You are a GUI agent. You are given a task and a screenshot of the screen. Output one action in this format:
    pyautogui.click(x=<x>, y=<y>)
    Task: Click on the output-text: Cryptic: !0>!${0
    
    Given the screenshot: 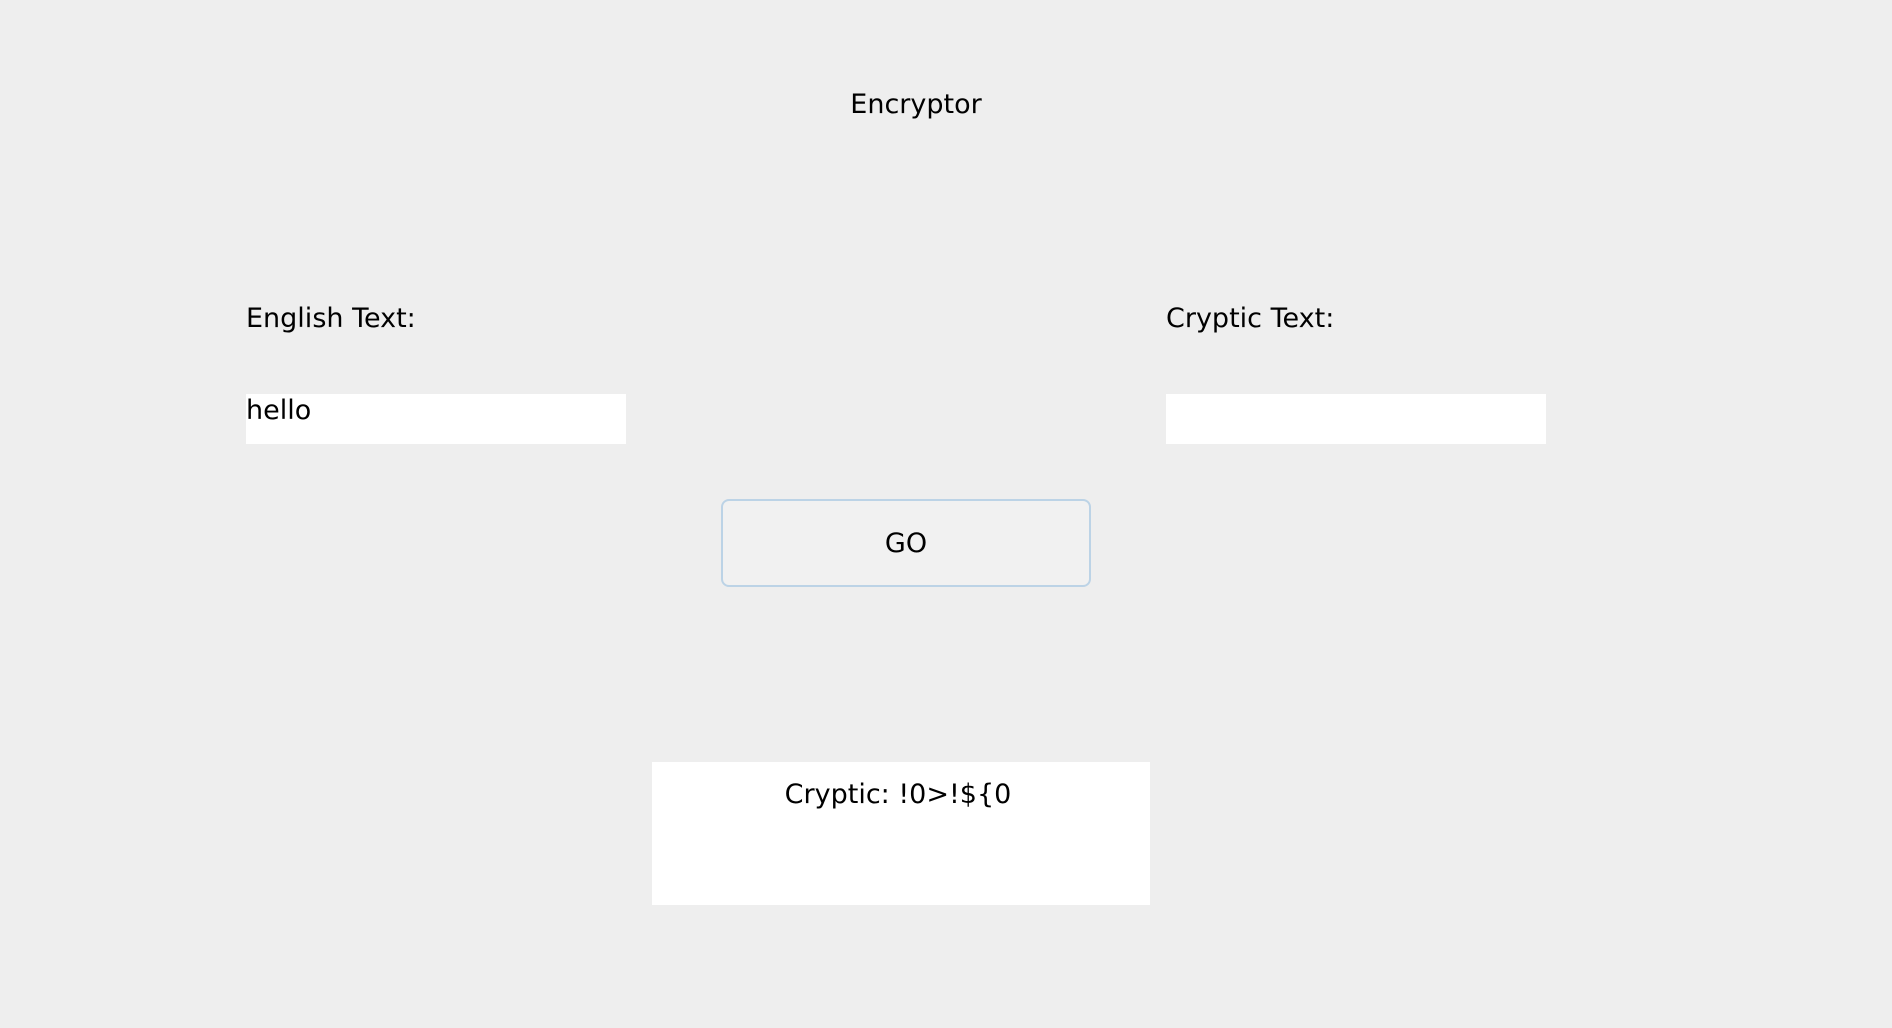 What is the action you would take?
    pyautogui.click(x=898, y=794)
    